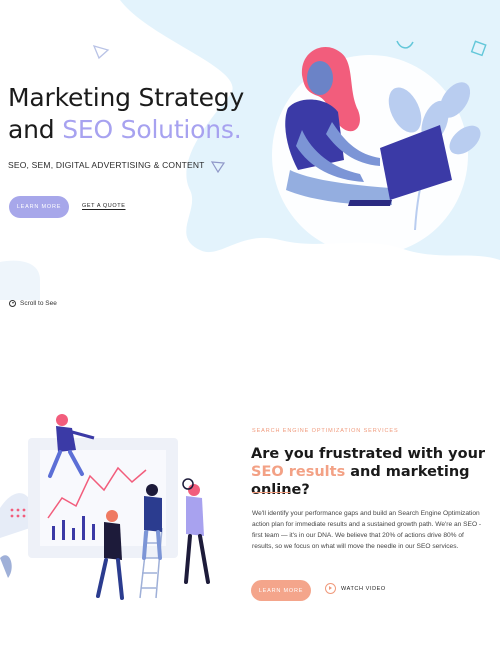  Describe the element at coordinates (12, 303) in the screenshot. I see `arrow-down-circle-icon` at that location.